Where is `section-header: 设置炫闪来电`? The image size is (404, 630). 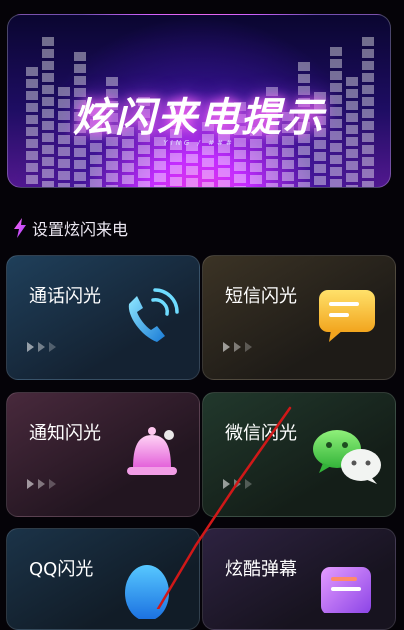 section-header: 设置炫闪来电 is located at coordinates (70, 228).